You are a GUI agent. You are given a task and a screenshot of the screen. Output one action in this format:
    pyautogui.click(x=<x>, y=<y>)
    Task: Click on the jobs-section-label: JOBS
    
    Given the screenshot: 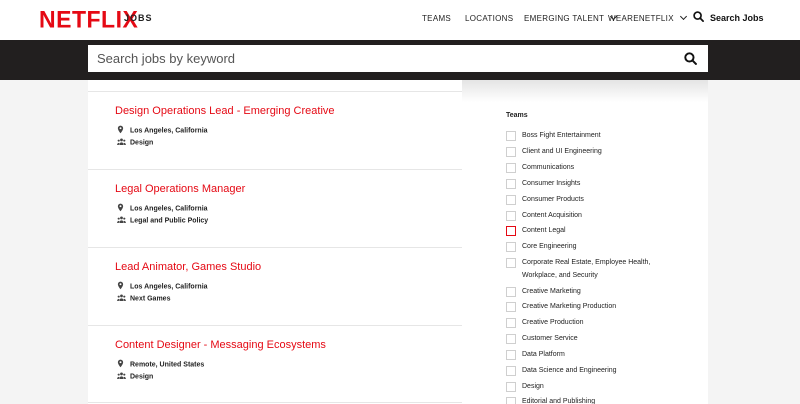 What is the action you would take?
    pyautogui.click(x=138, y=18)
    